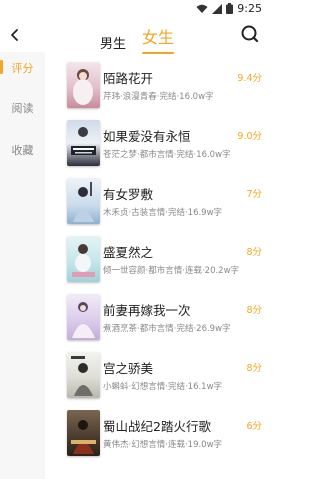  Describe the element at coordinates (157, 426) in the screenshot. I see `book-title: 蜀山战纪2踏火行歌` at that location.